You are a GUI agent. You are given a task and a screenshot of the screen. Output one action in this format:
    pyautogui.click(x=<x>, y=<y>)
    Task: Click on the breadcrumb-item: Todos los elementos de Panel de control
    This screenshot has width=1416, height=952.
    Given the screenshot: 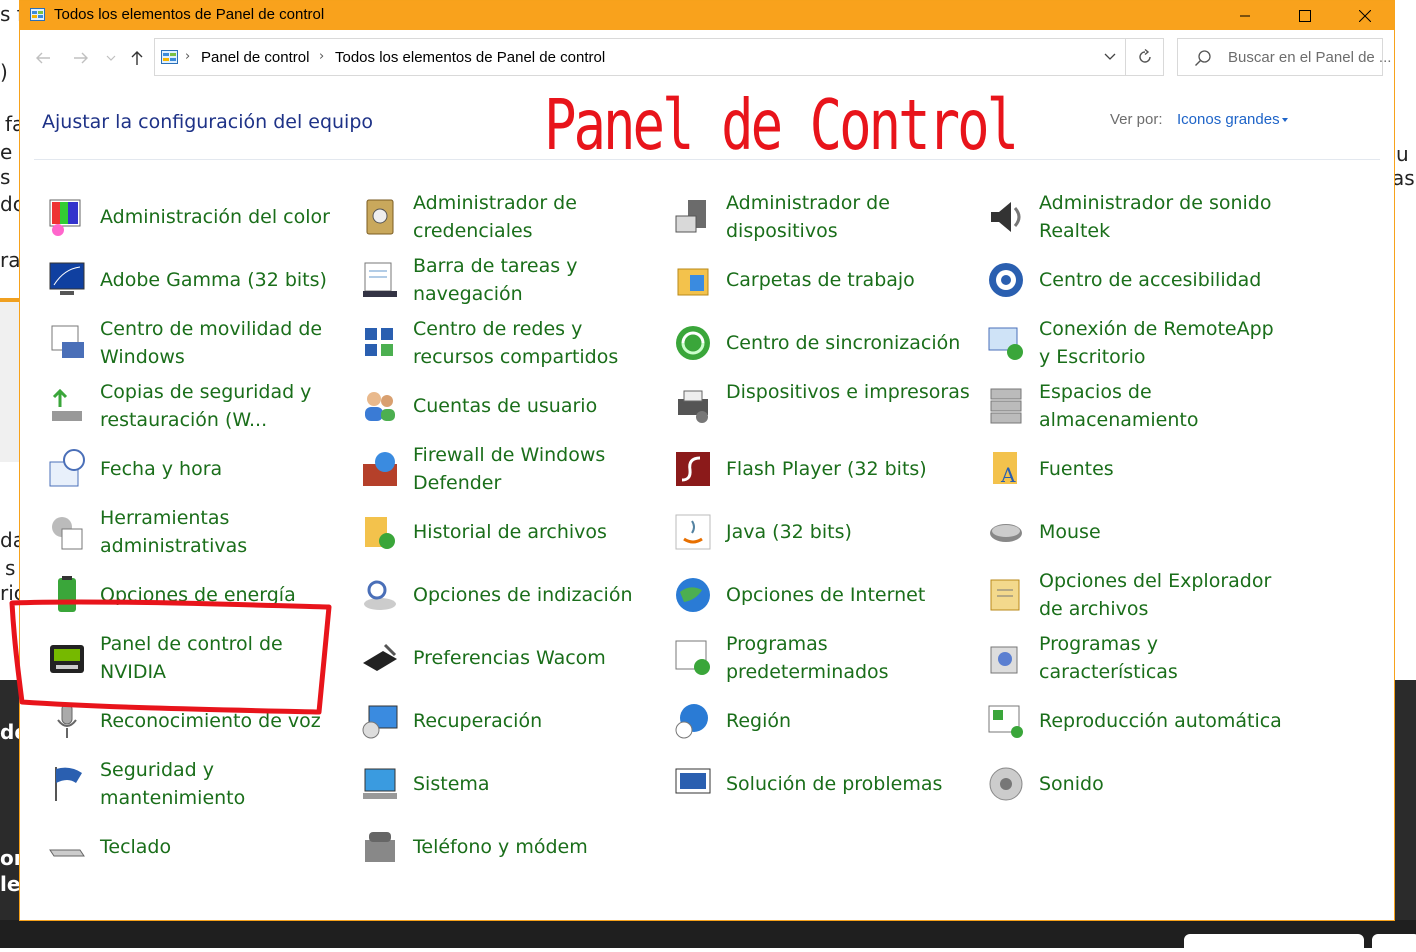 What is the action you would take?
    pyautogui.click(x=470, y=57)
    